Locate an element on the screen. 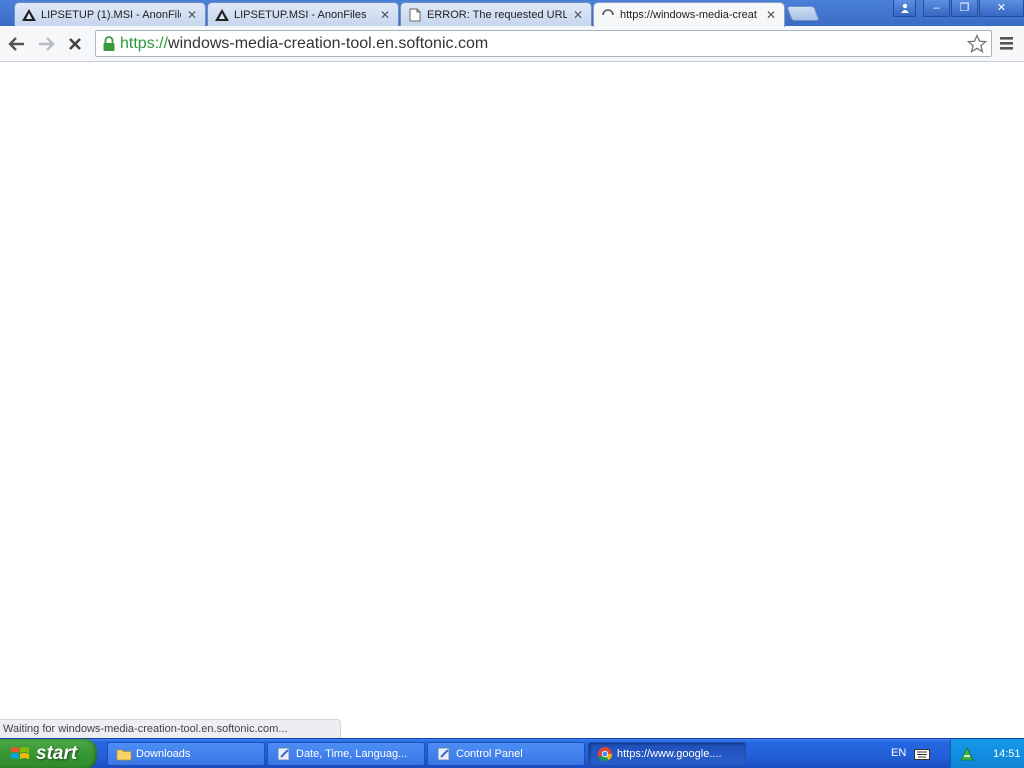  stop-button is located at coordinates (75, 44).